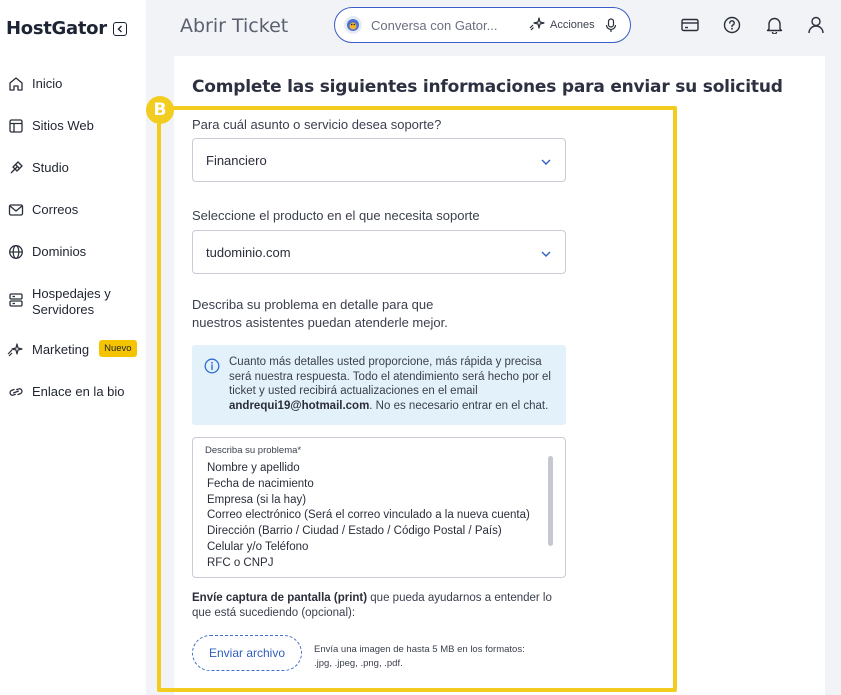 This screenshot has height=695, width=841. I want to click on help-icon, so click(732, 25).